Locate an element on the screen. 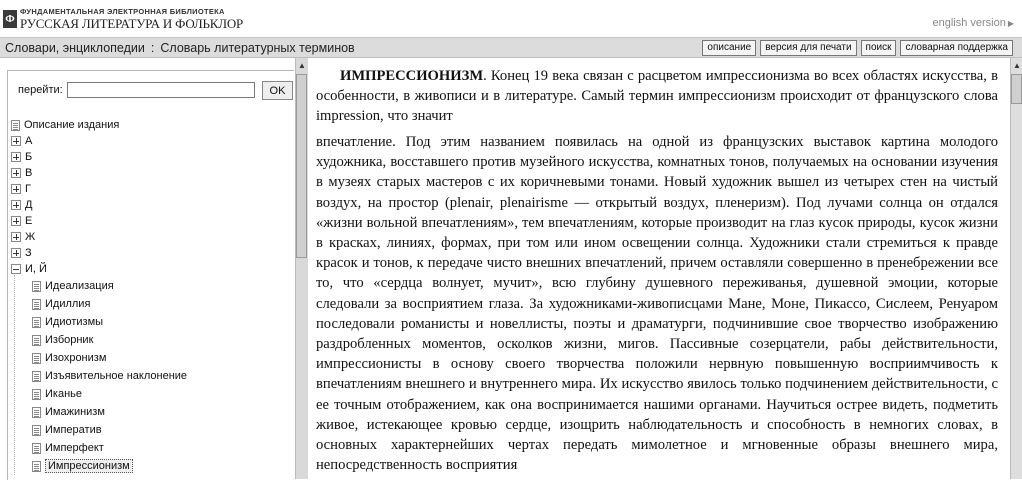  tree-item: Идиотизмы is located at coordinates (67, 322).